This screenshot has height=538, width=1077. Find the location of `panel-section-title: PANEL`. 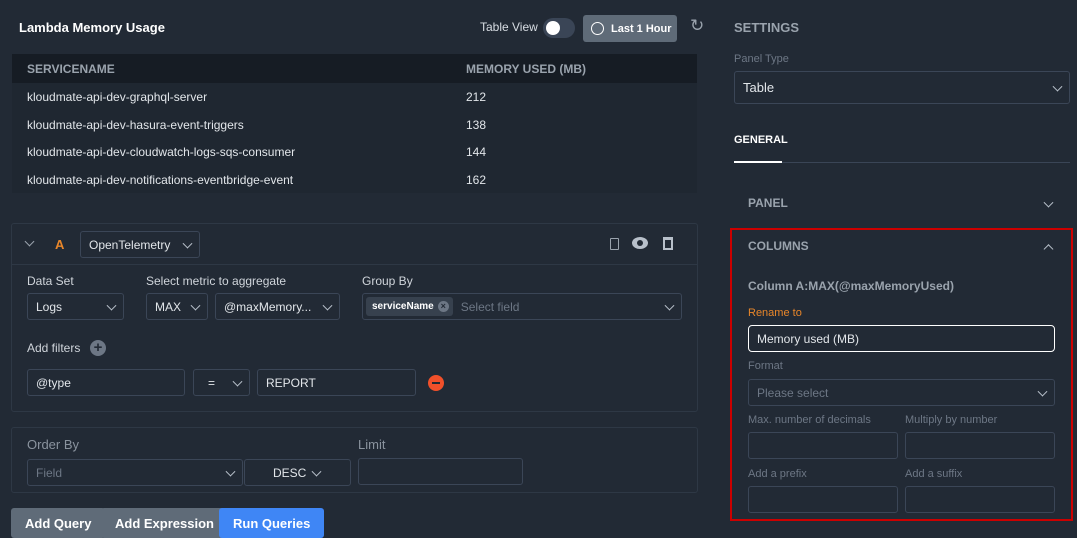

panel-section-title: PANEL is located at coordinates (768, 203).